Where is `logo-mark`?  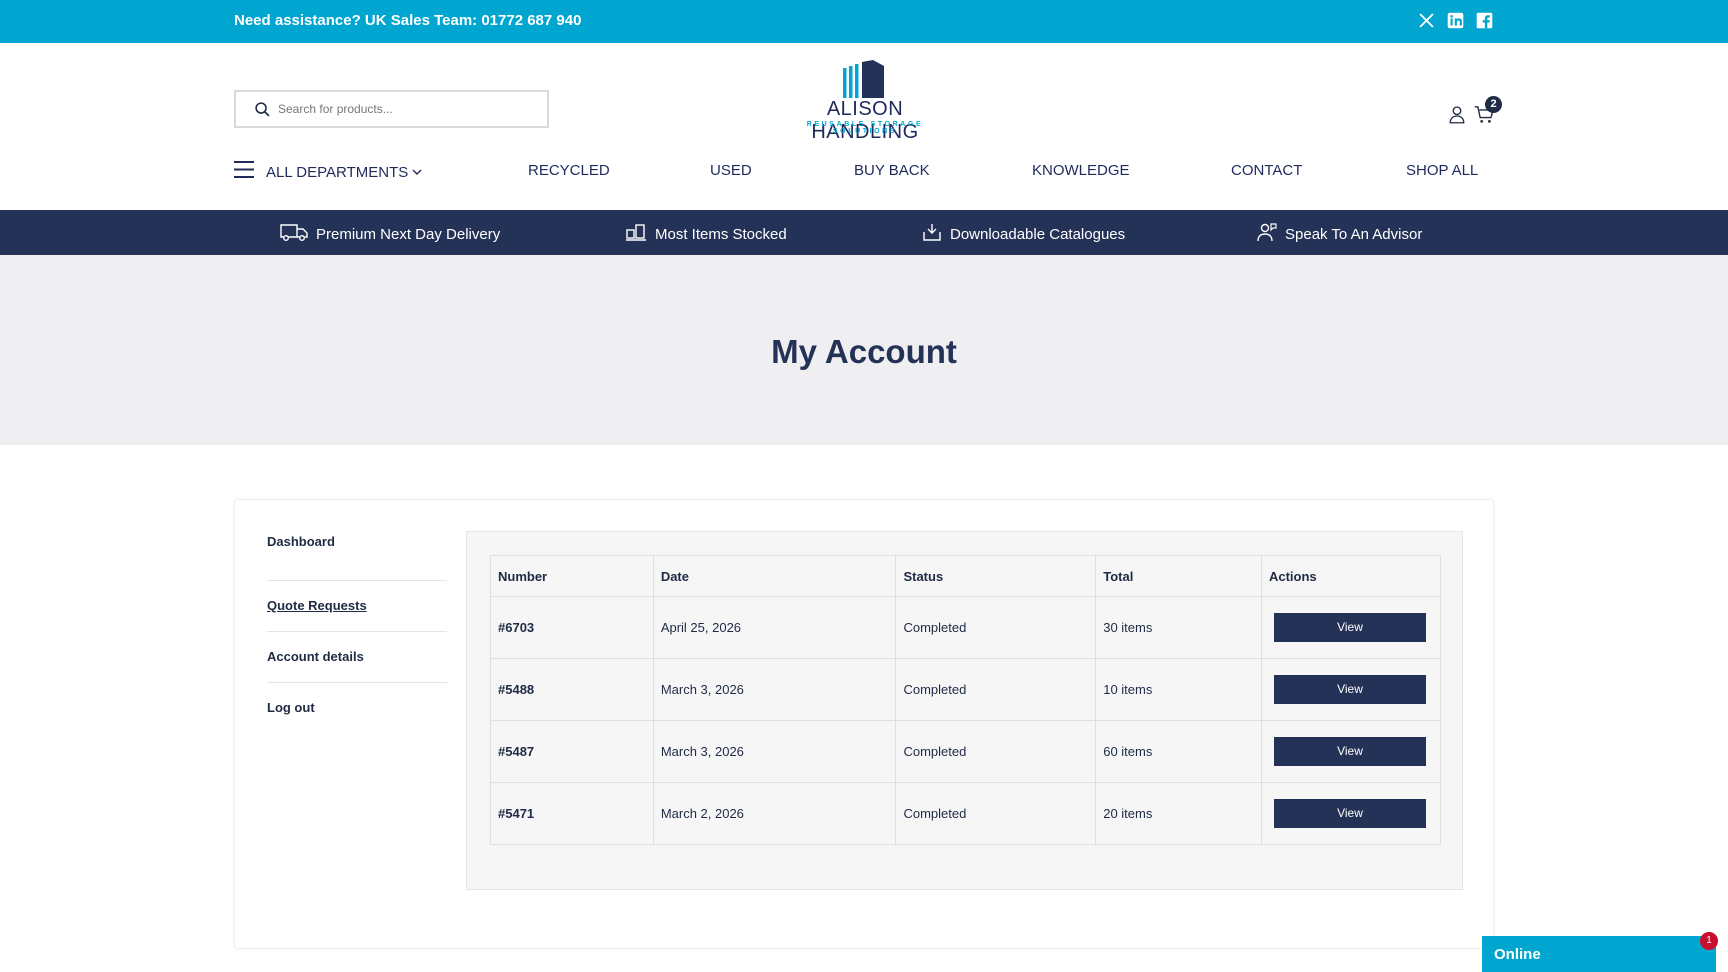 logo-mark is located at coordinates (863, 79).